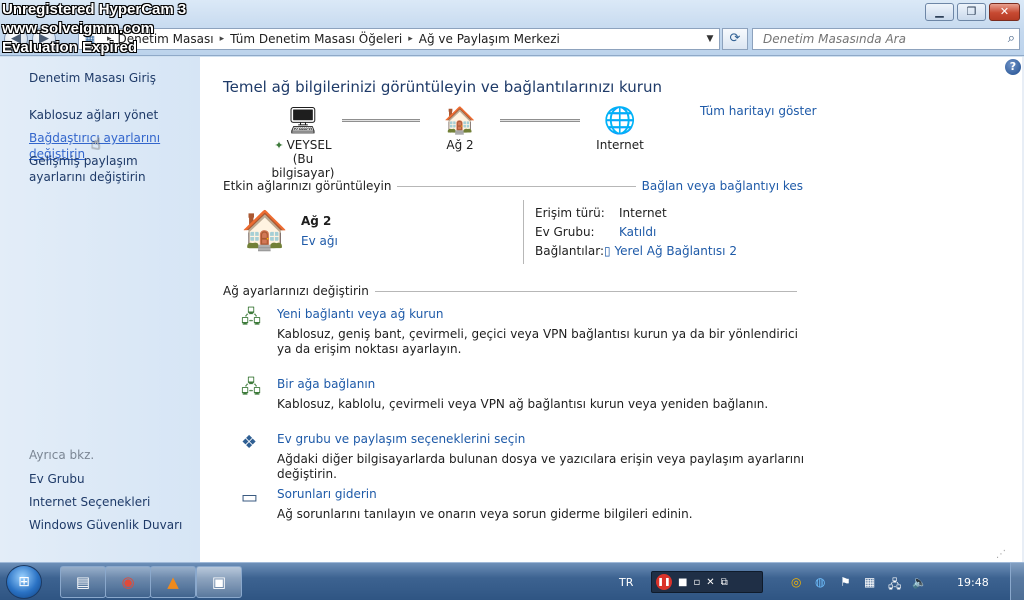  Describe the element at coordinates (296, 291) in the screenshot. I see `change-settings-title: Ağ ayarlarınızı değiştirin` at that location.